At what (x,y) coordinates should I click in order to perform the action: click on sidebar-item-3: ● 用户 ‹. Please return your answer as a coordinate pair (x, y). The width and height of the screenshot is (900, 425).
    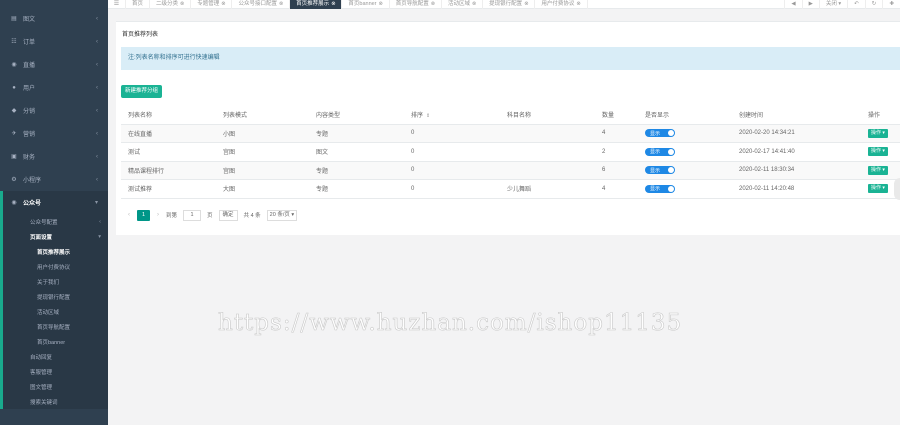
    Looking at the image, I should click on (54, 87).